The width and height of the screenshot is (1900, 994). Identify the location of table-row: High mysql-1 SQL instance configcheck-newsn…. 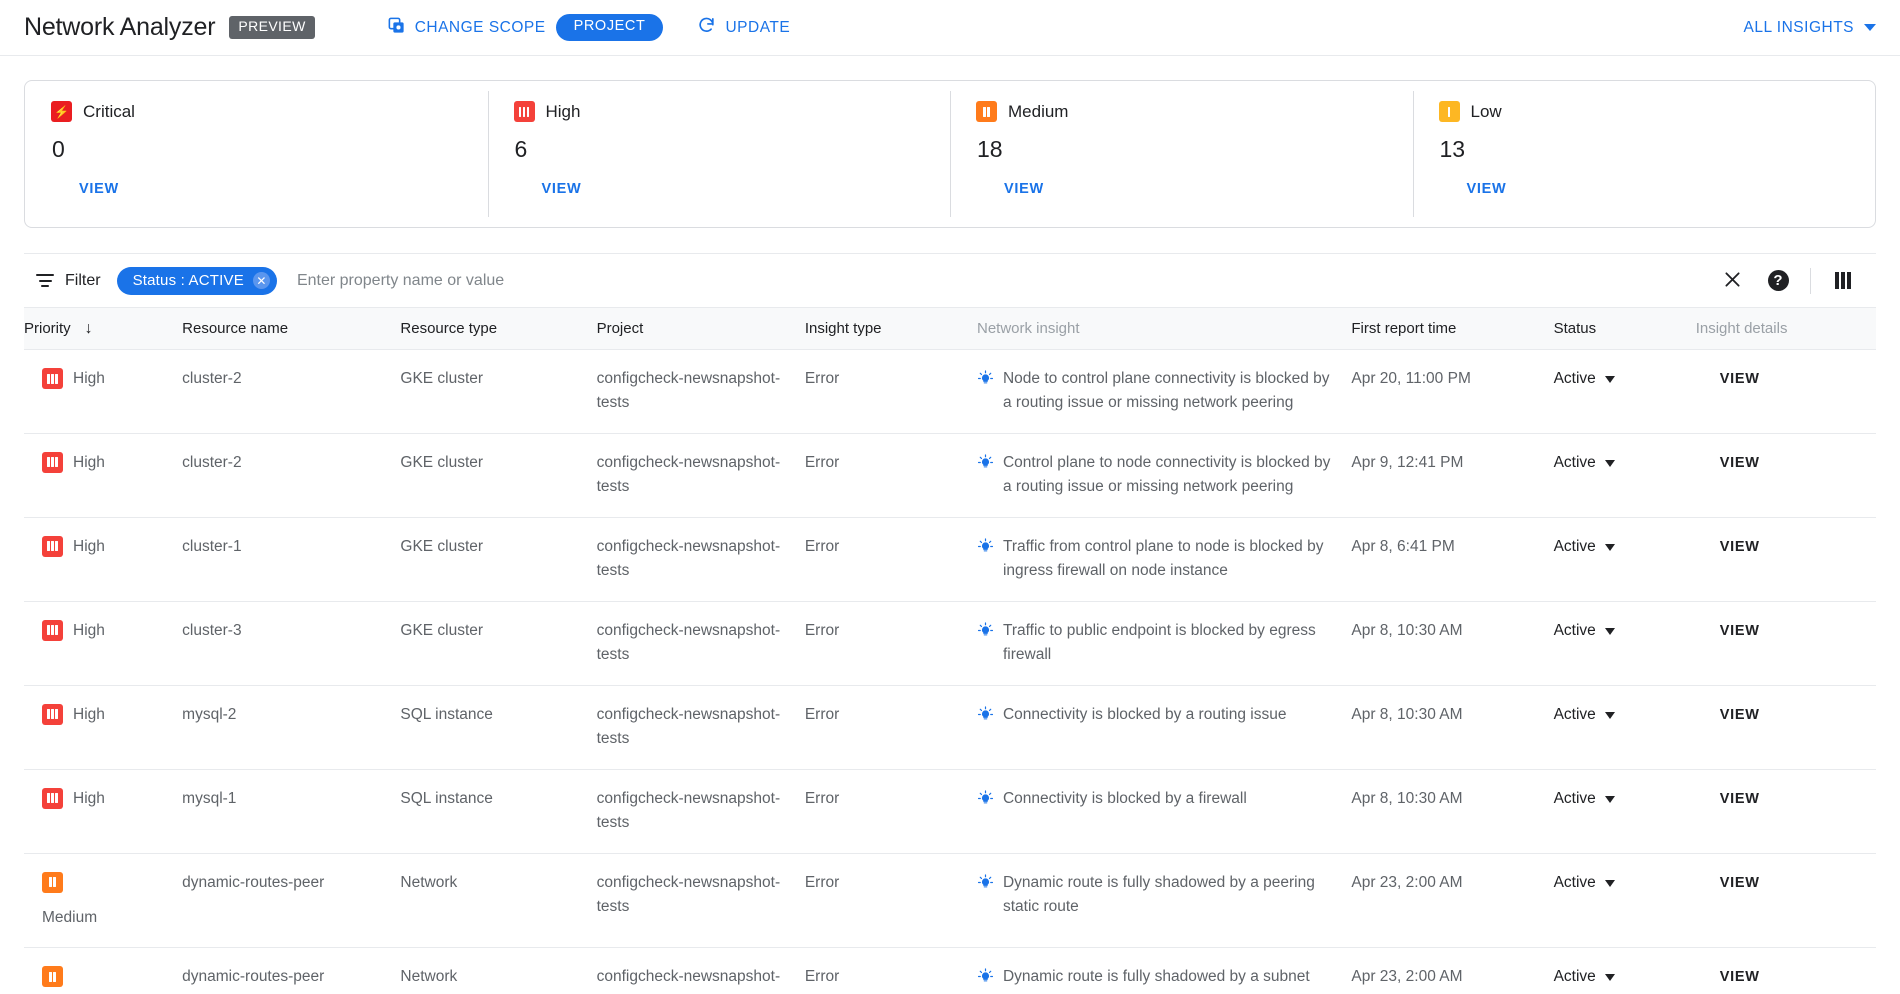
(950, 811).